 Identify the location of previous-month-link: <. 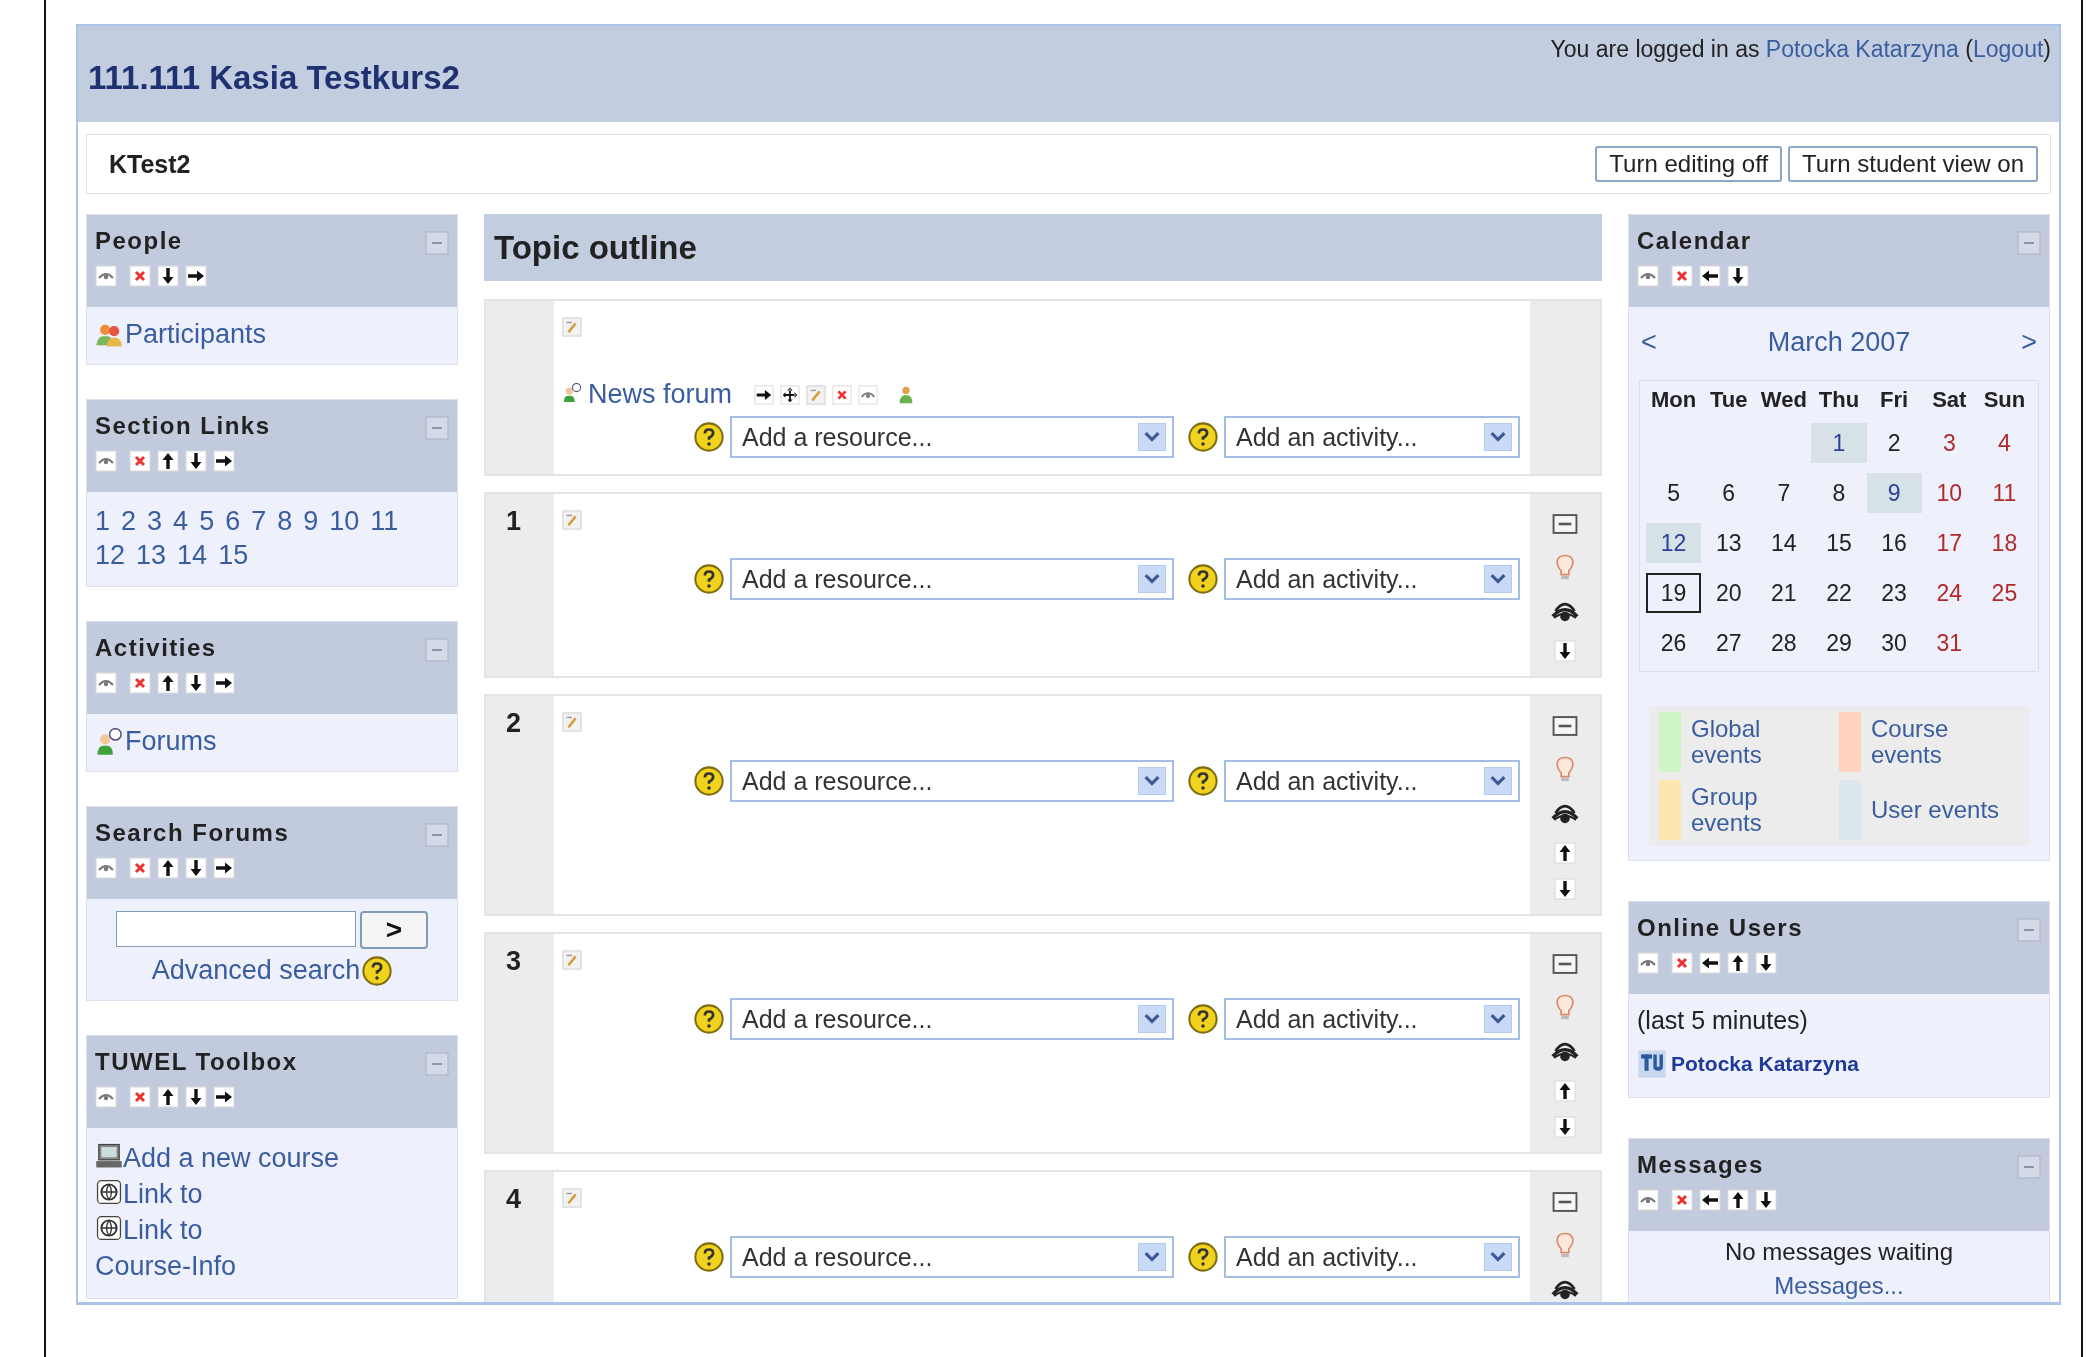
(1649, 342).